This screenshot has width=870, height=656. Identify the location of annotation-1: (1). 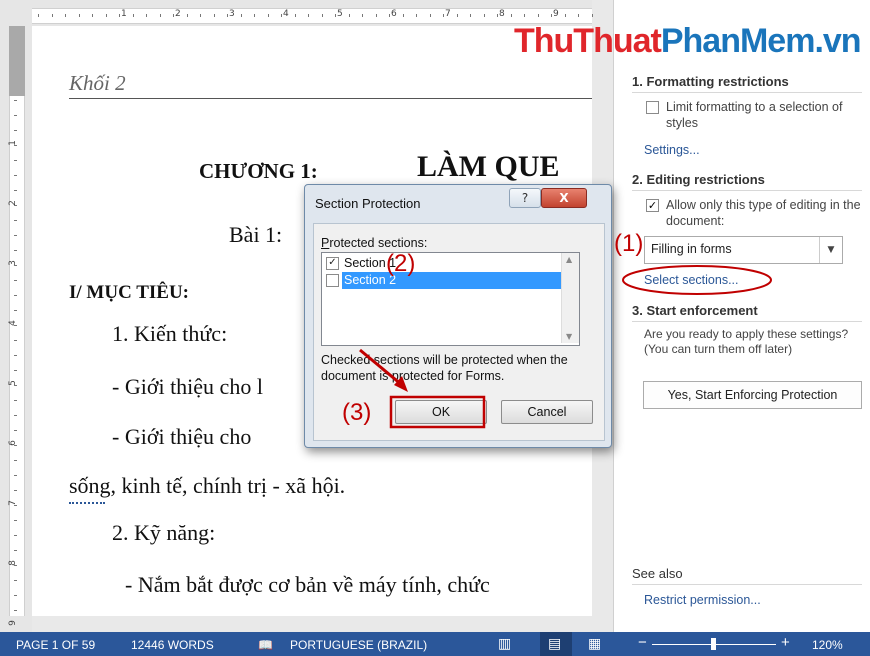
(629, 243).